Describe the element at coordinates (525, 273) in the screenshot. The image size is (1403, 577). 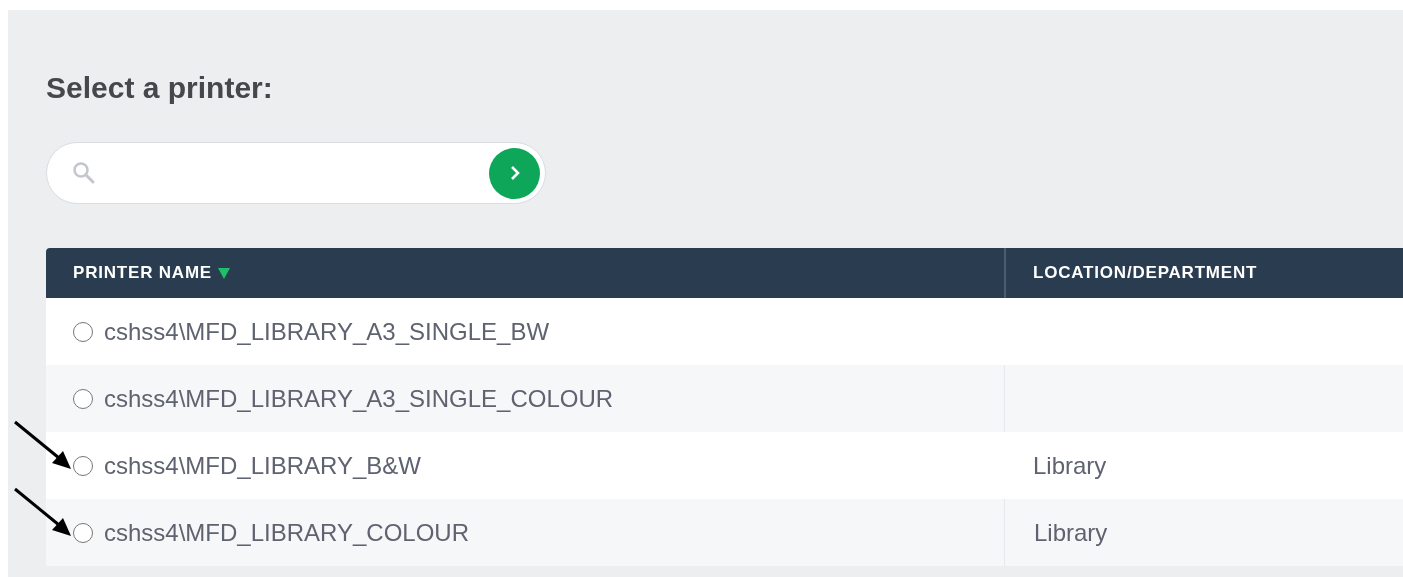
I see `column-header: PRINTER NAME` at that location.